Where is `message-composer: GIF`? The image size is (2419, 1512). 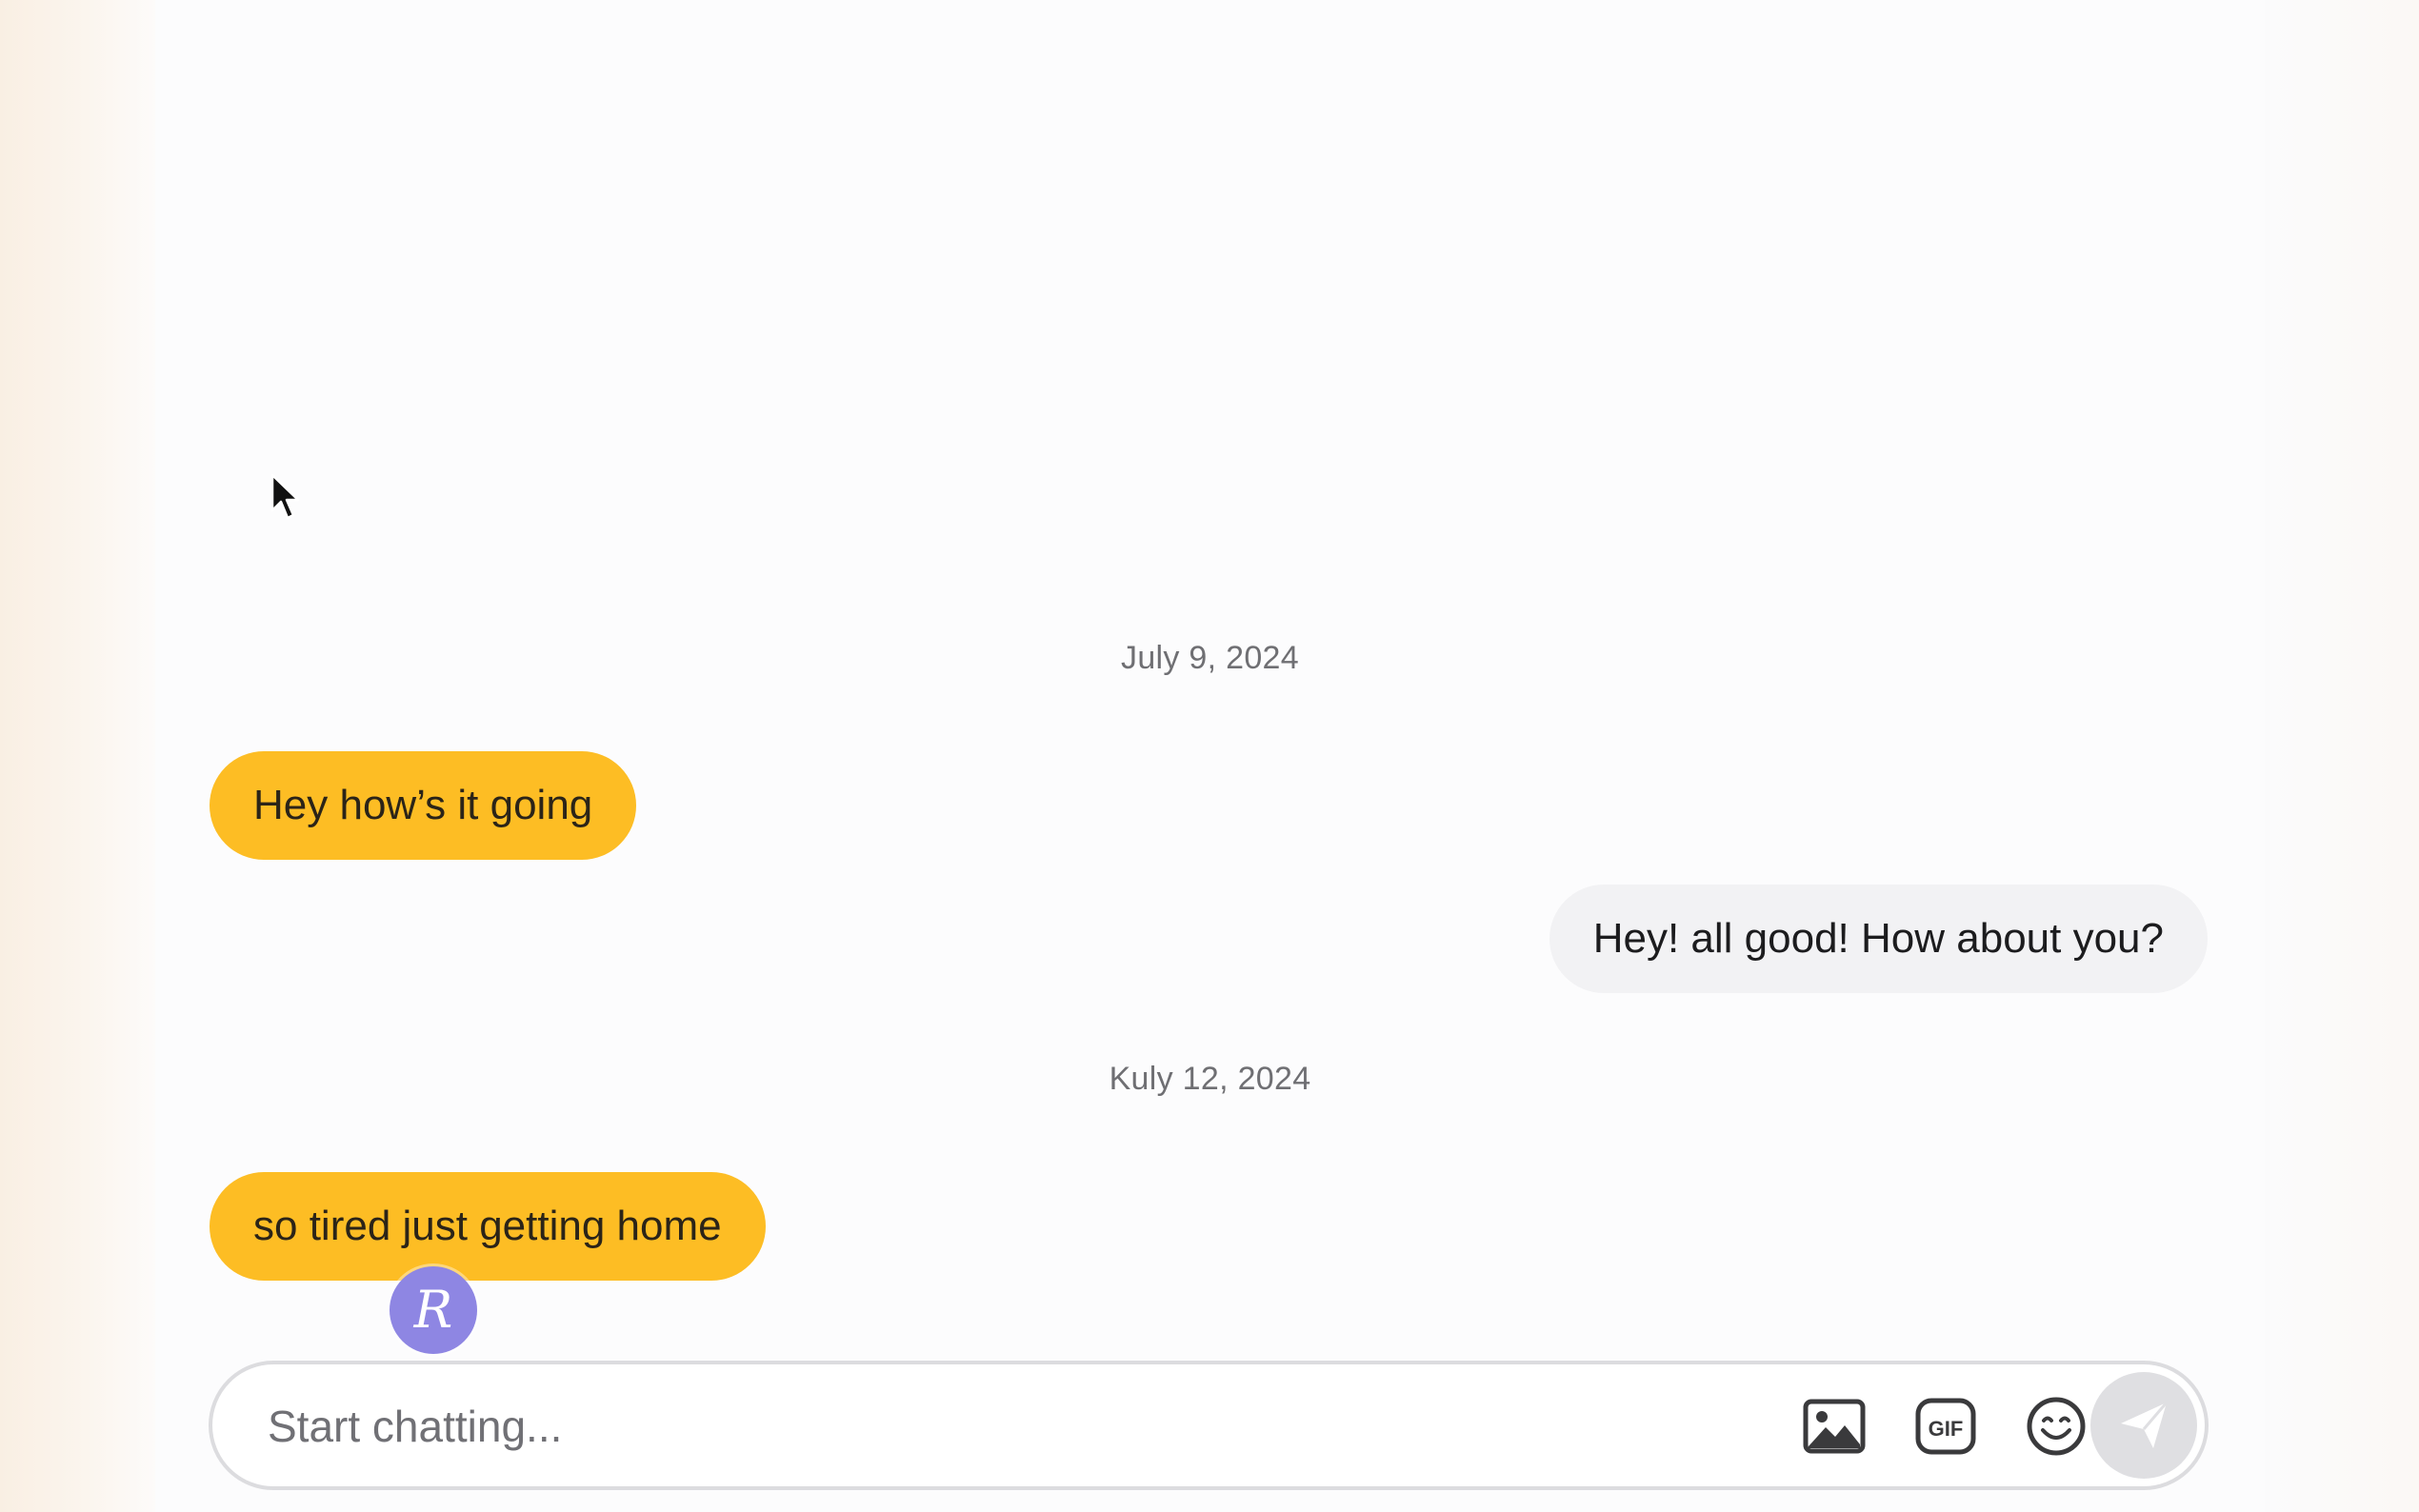 message-composer: GIF is located at coordinates (1209, 1425).